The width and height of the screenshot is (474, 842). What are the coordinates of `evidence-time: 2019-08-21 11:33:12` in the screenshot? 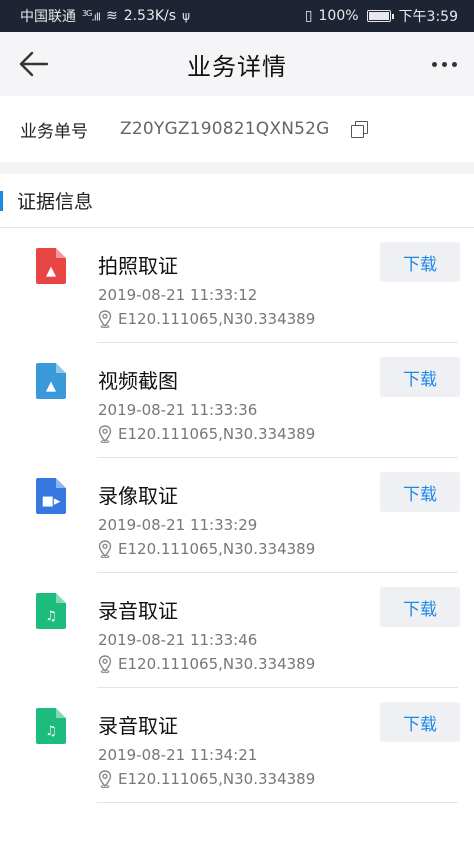 It's located at (178, 295).